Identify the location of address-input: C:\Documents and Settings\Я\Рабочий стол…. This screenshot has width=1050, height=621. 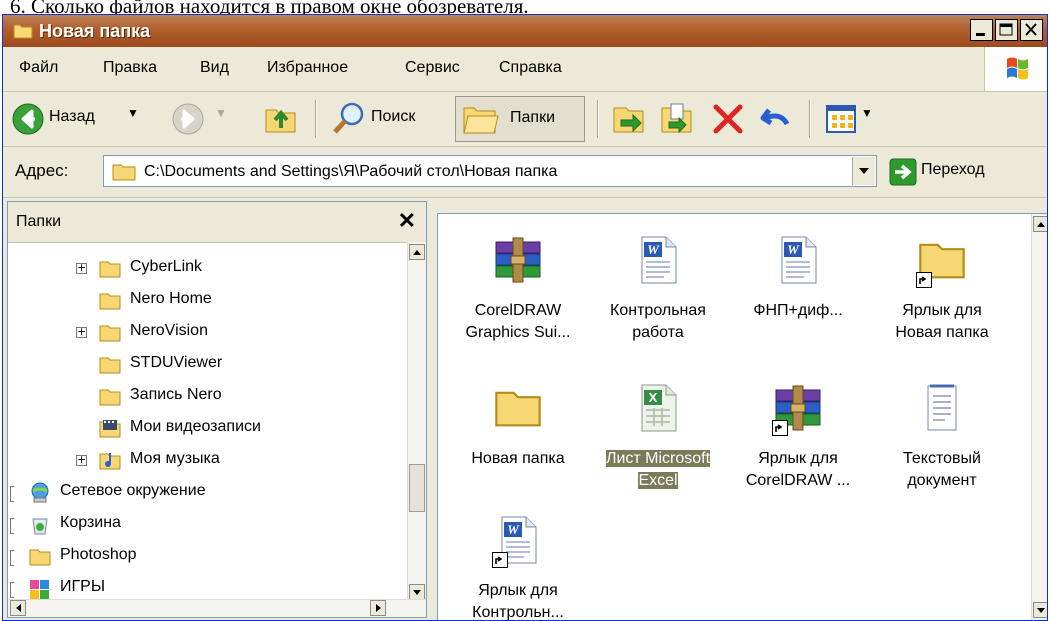
(490, 171).